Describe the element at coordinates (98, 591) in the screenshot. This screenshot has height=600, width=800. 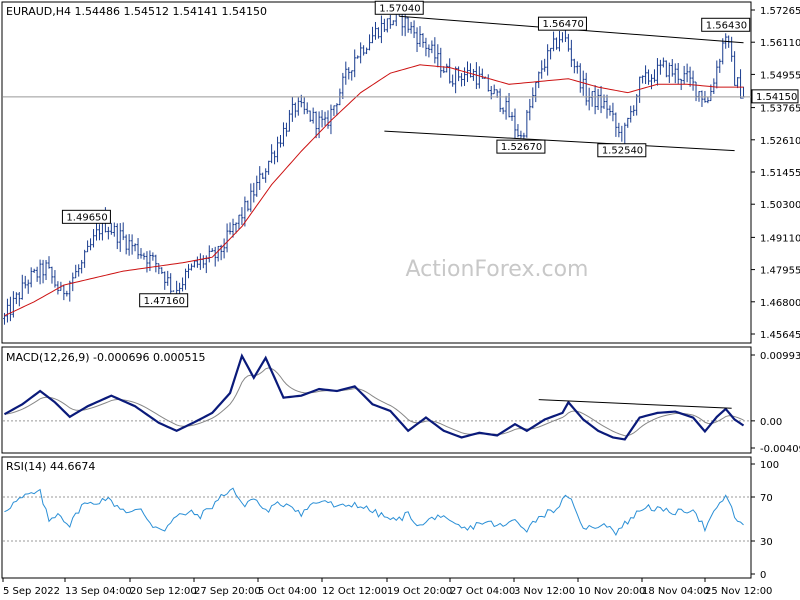
I see `time-tick-label: 13 Sep 04:00` at that location.